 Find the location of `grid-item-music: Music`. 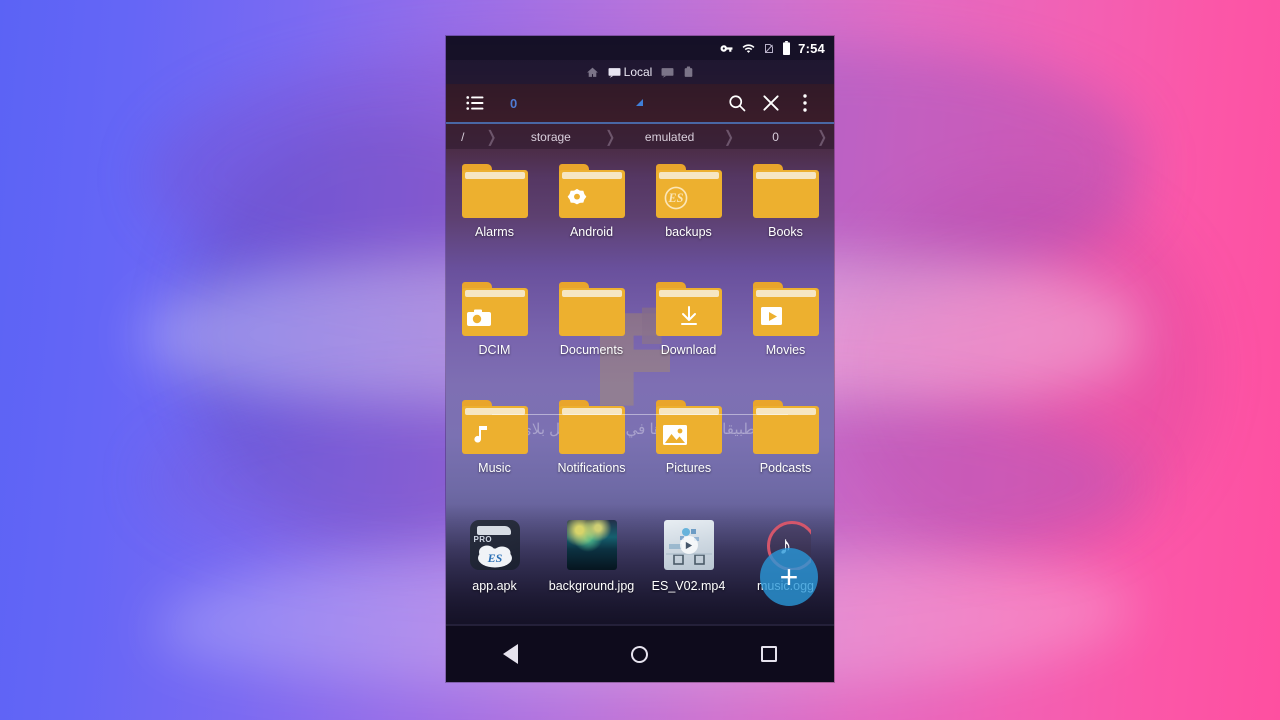

grid-item-music: Music is located at coordinates (494, 451).